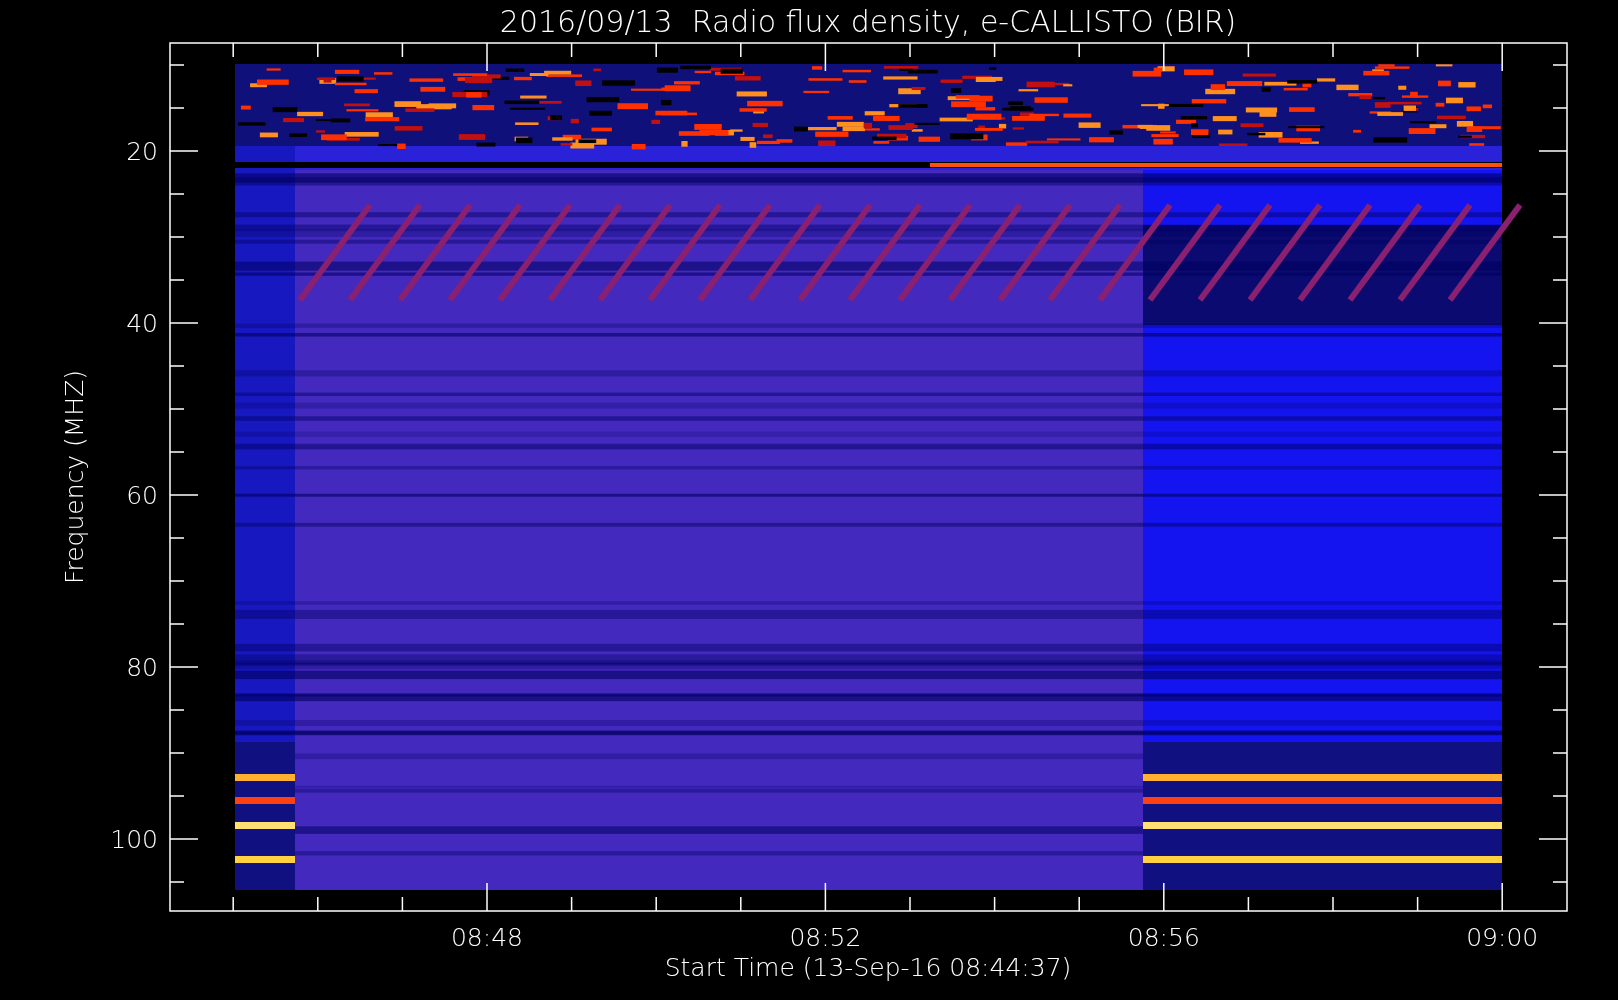 Image resolution: width=1618 pixels, height=1000 pixels. What do you see at coordinates (142, 667) in the screenshot?
I see `tick-label: 80` at bounding box center [142, 667].